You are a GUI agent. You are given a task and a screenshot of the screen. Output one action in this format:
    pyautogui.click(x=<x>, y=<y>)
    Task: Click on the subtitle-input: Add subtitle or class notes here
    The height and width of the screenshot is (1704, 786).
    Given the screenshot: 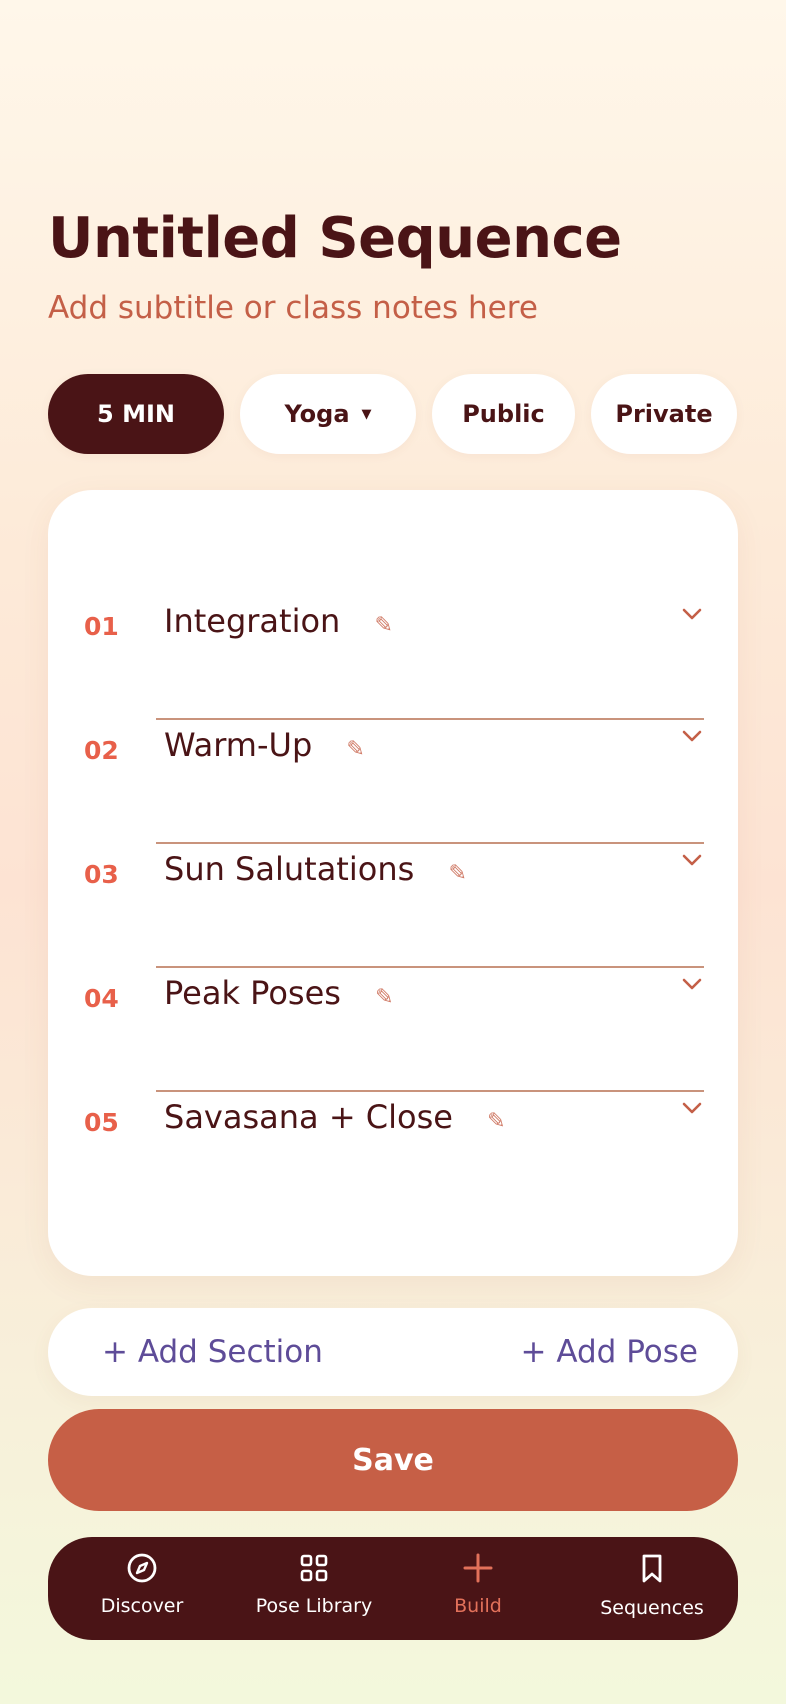 What is the action you would take?
    pyautogui.click(x=293, y=308)
    